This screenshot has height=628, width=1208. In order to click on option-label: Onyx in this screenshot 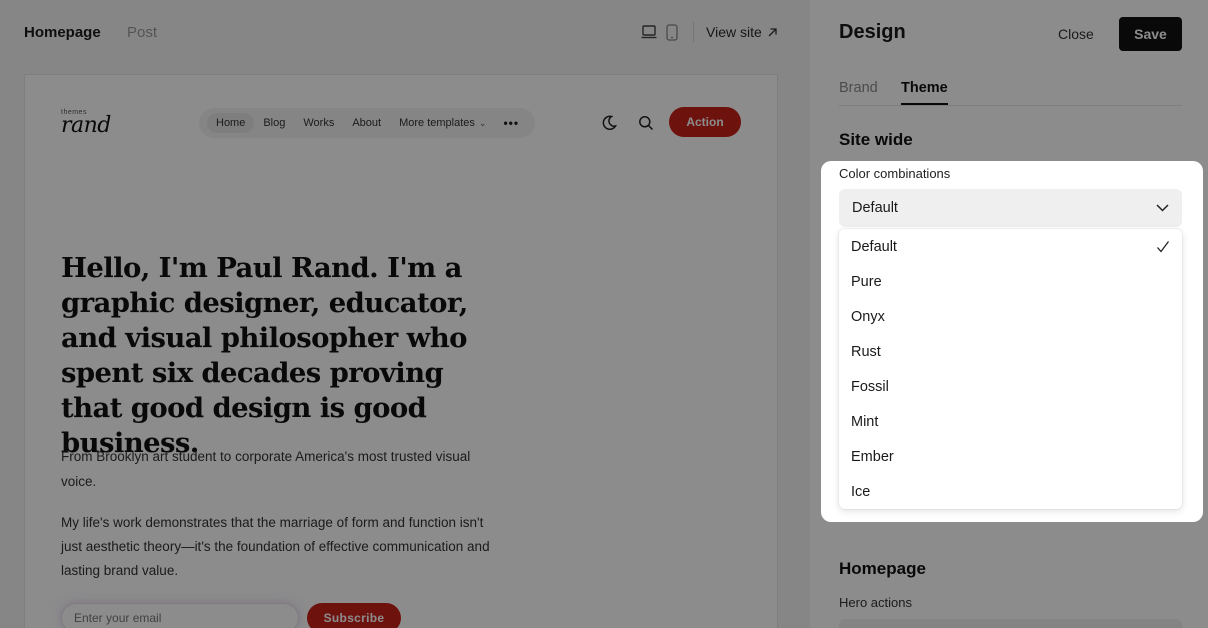, I will do `click(868, 316)`.